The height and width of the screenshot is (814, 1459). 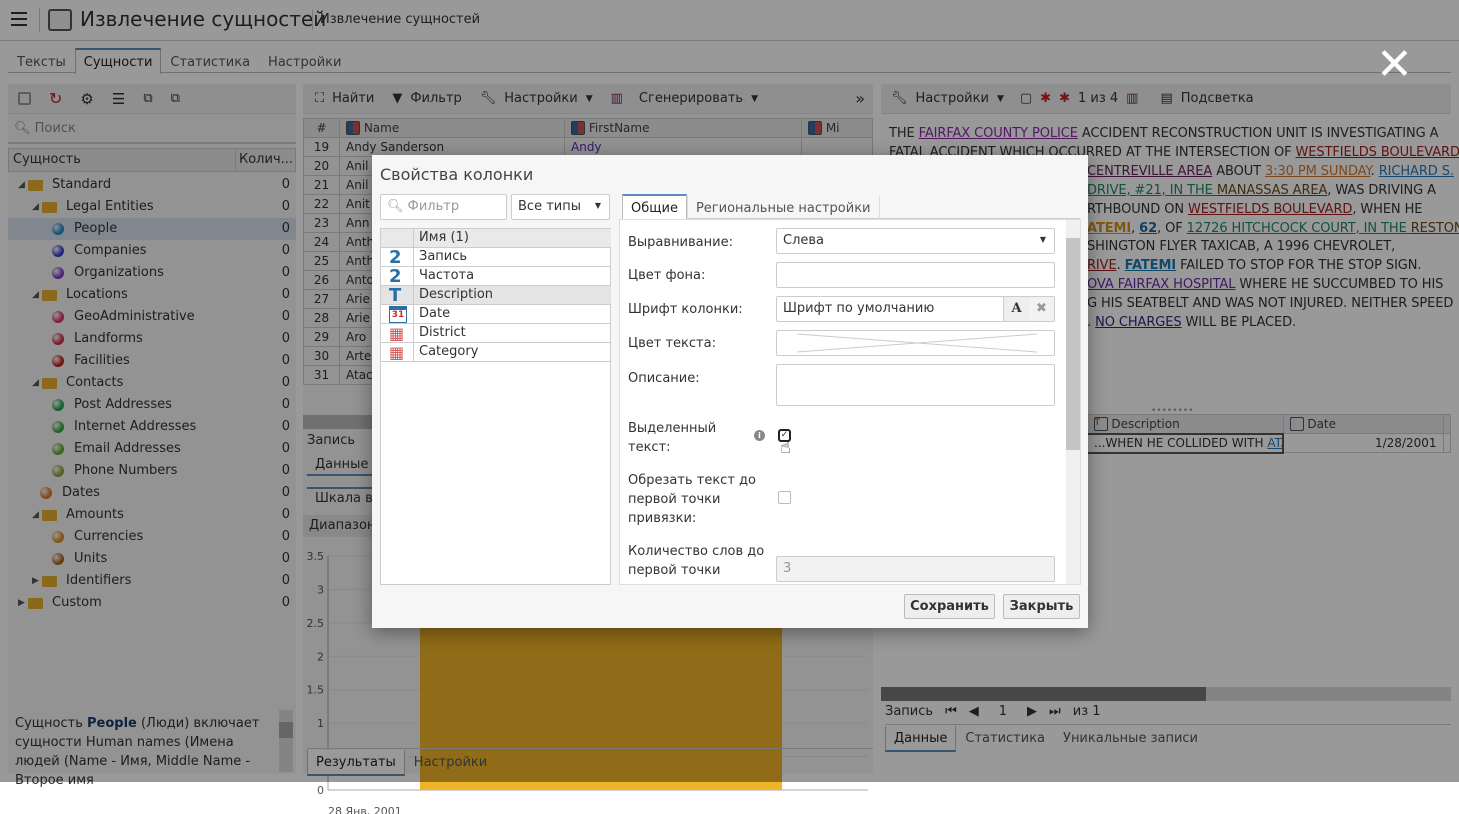 I want to click on dialog-title: Свойства колонки, so click(x=457, y=174).